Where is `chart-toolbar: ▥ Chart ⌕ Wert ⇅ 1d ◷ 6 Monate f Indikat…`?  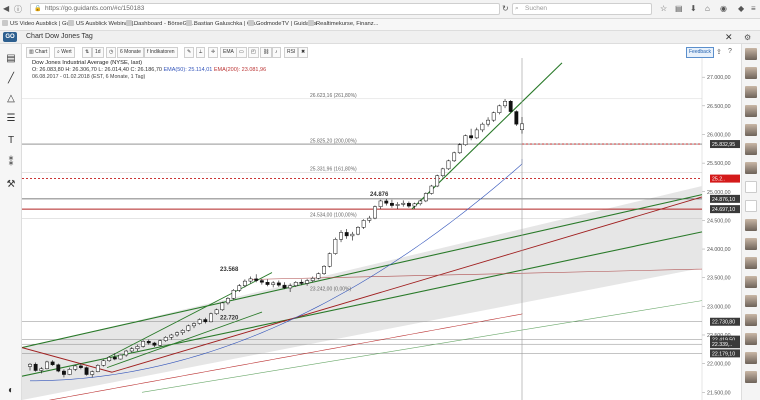 chart-toolbar: ▥ Chart ⌕ Wert ⇅ 1d ◷ 6 Monate f Indikat… is located at coordinates (381, 52).